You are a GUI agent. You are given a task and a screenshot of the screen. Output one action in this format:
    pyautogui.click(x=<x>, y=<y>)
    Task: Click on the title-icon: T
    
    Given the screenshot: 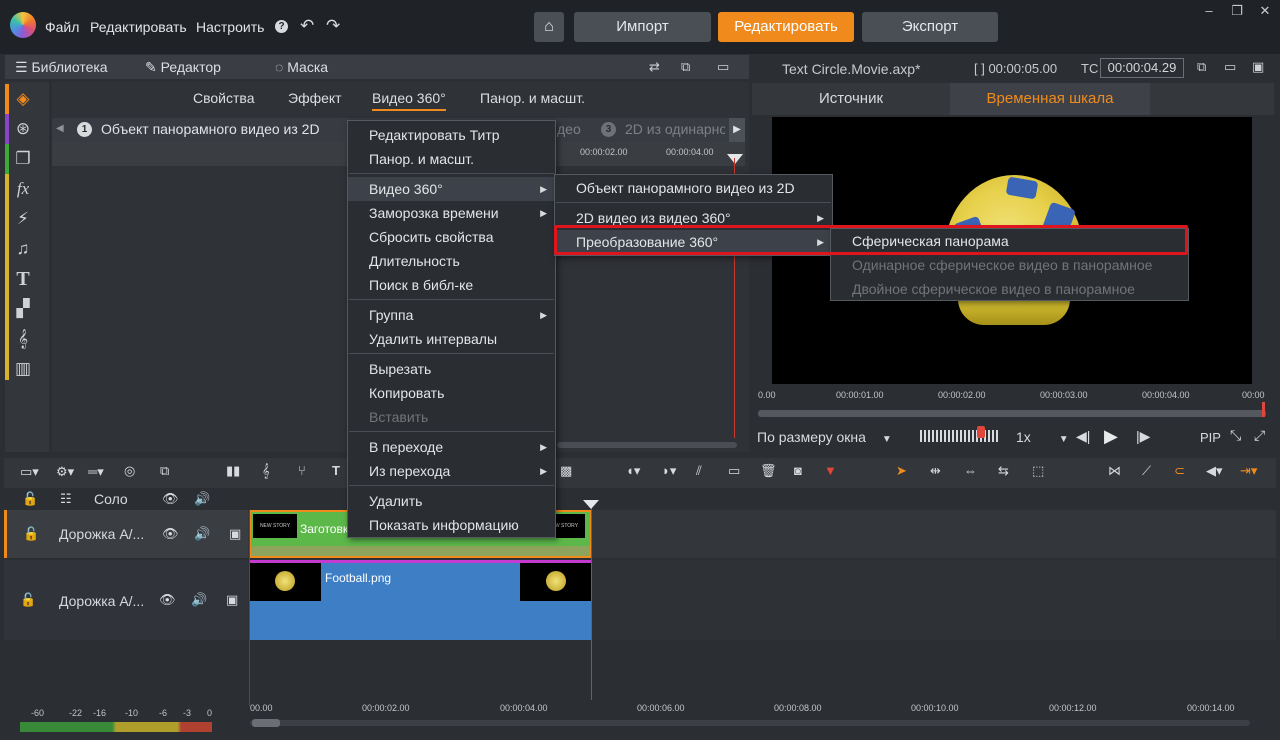 What is the action you would take?
    pyautogui.click(x=336, y=470)
    